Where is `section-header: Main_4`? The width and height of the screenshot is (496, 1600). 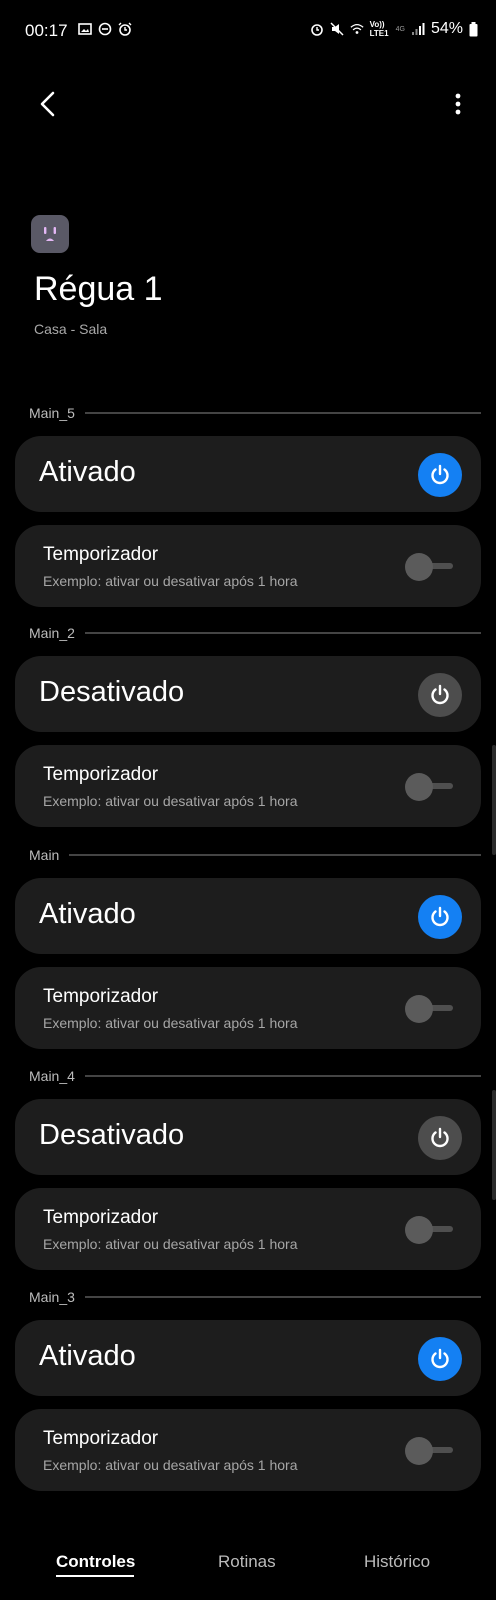
section-header: Main_4 is located at coordinates (248, 1076).